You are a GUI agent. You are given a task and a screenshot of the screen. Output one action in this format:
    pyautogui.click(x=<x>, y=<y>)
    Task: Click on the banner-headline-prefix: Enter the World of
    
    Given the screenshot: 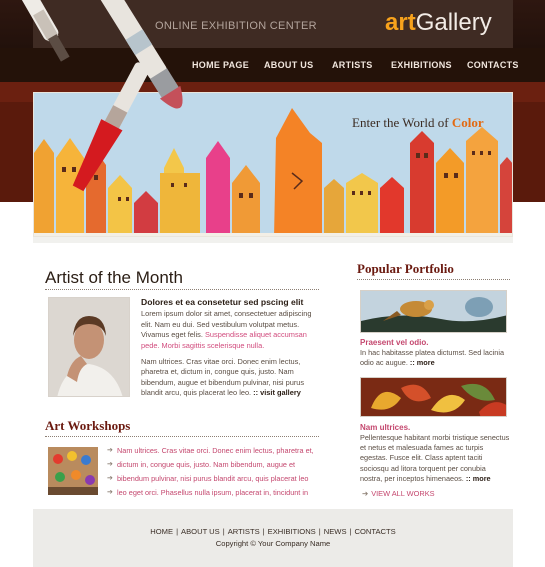 What is the action you would take?
    pyautogui.click(x=402, y=122)
    